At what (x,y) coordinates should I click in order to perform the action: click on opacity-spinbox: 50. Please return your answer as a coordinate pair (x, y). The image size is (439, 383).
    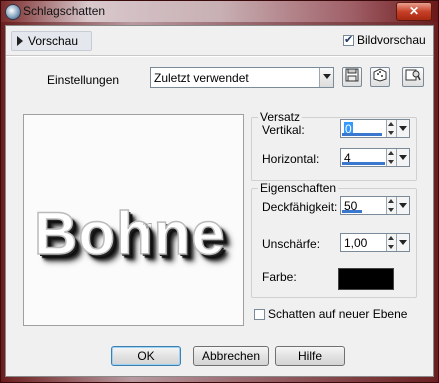
    Looking at the image, I should click on (375, 205).